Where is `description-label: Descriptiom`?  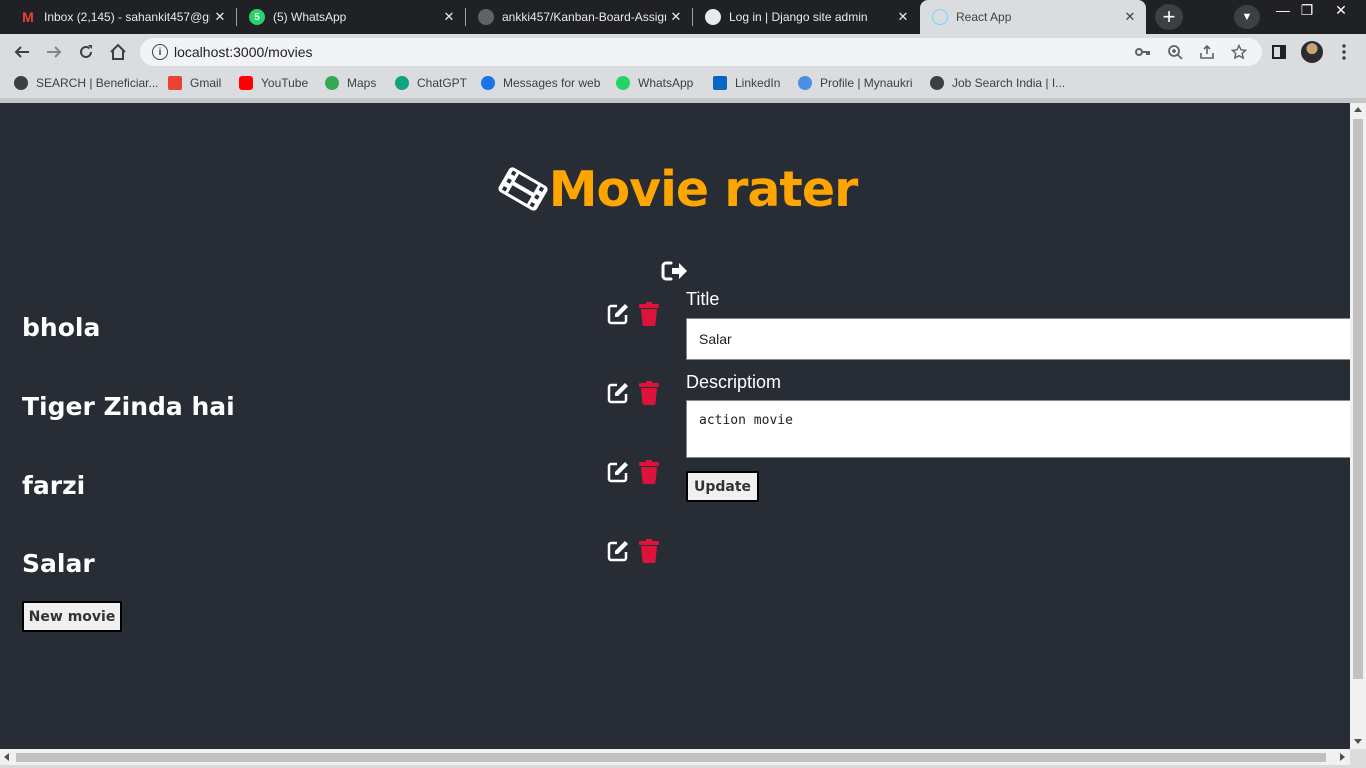
description-label: Descriptiom is located at coordinates (734, 382).